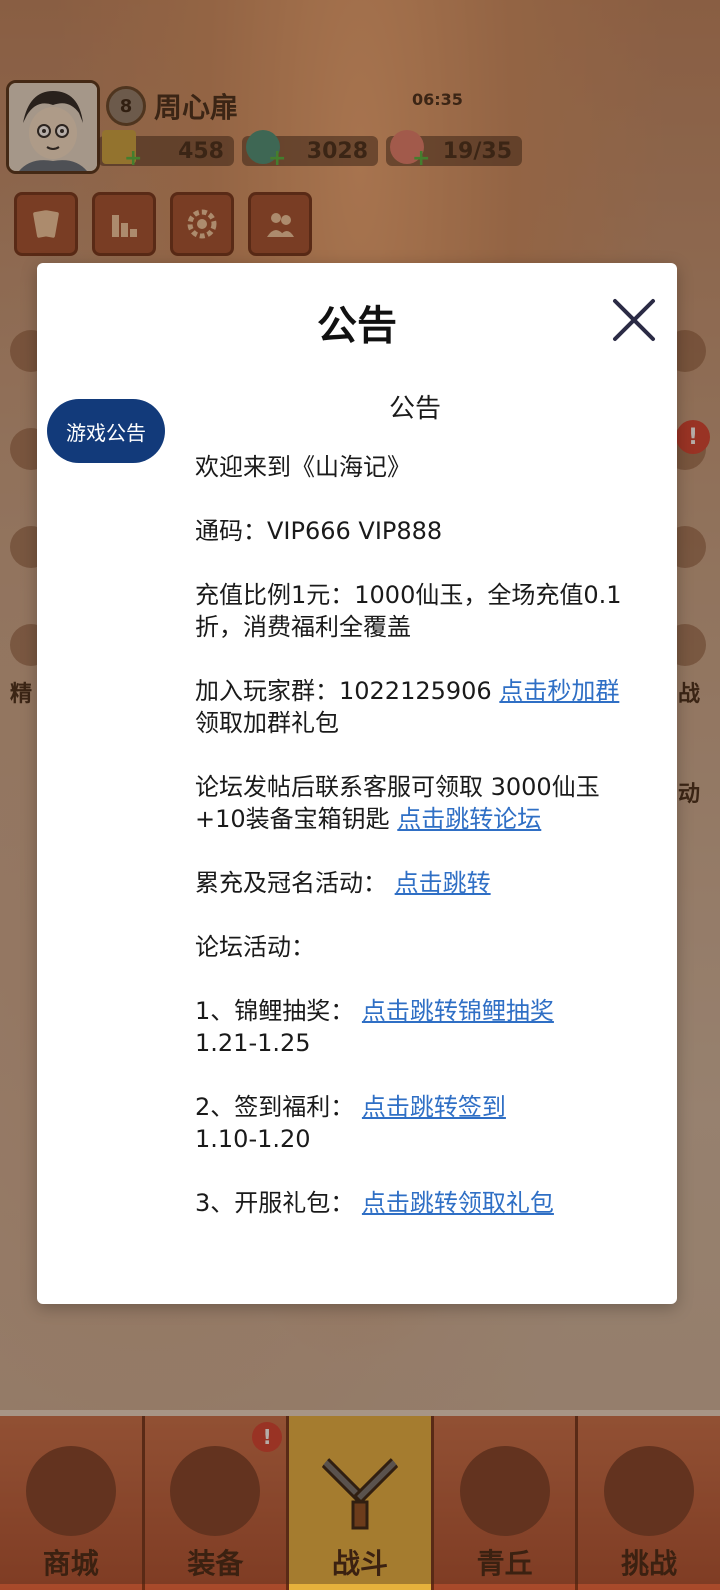 This screenshot has height=1590, width=720. Describe the element at coordinates (106, 431) in the screenshot. I see `tab-game-announcement: 游戏公告` at that location.